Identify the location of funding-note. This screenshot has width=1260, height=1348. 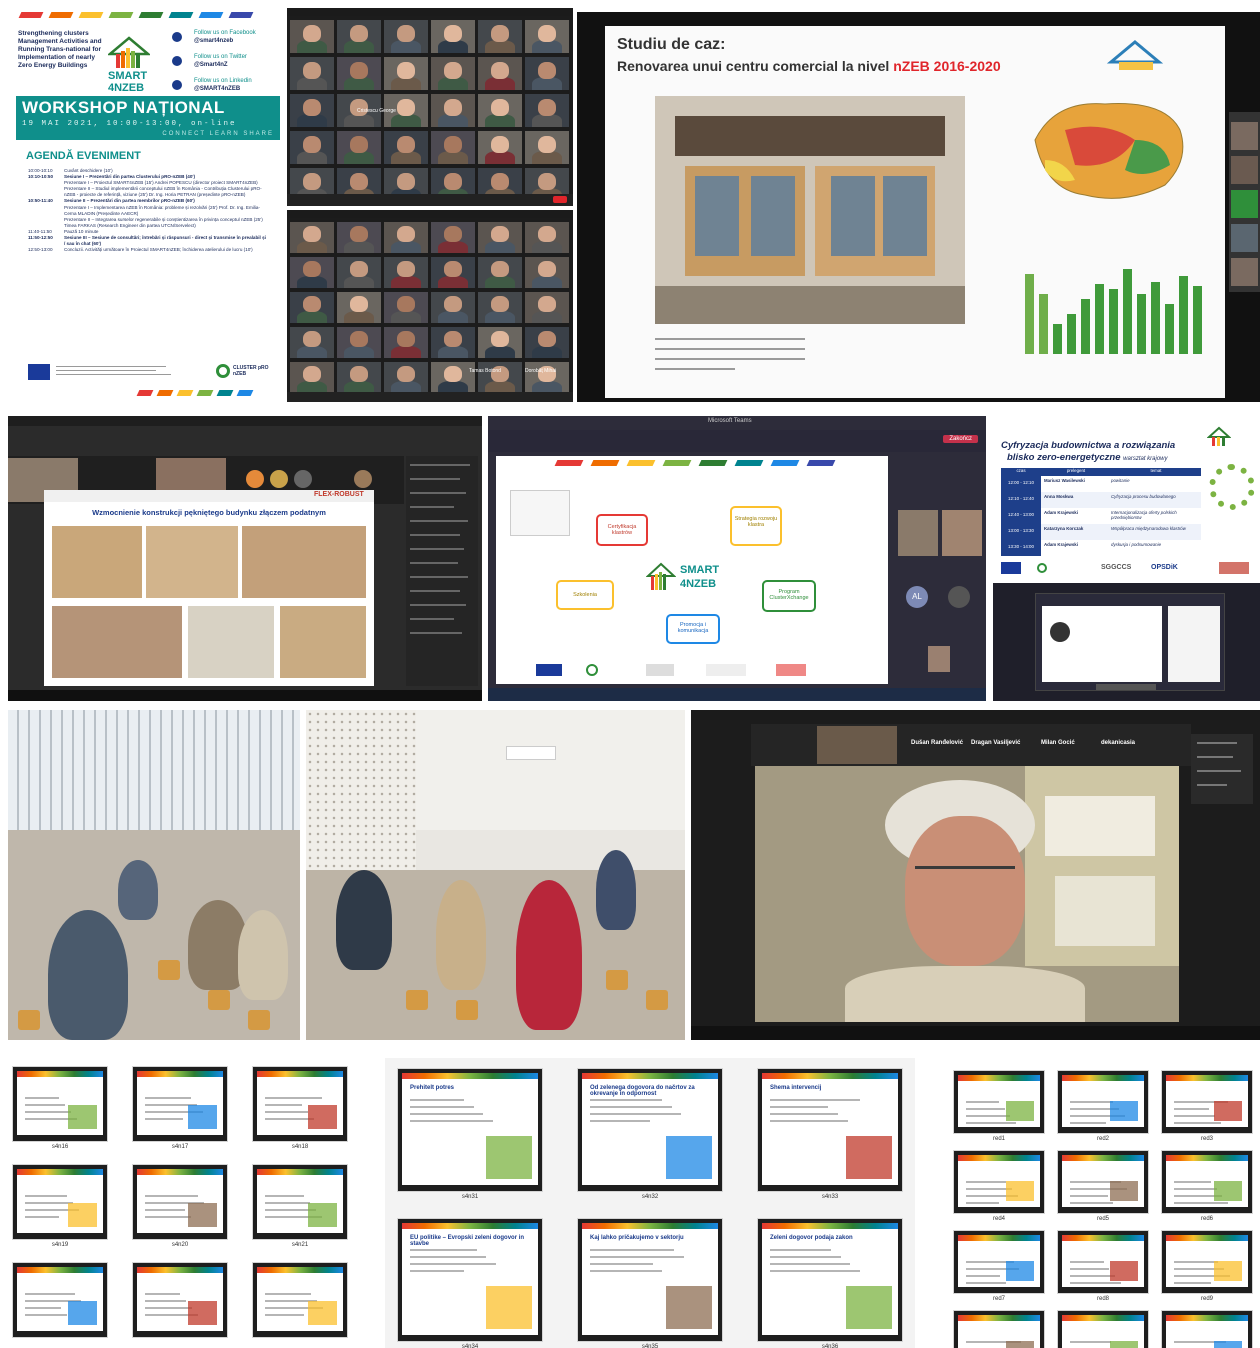
(116, 372).